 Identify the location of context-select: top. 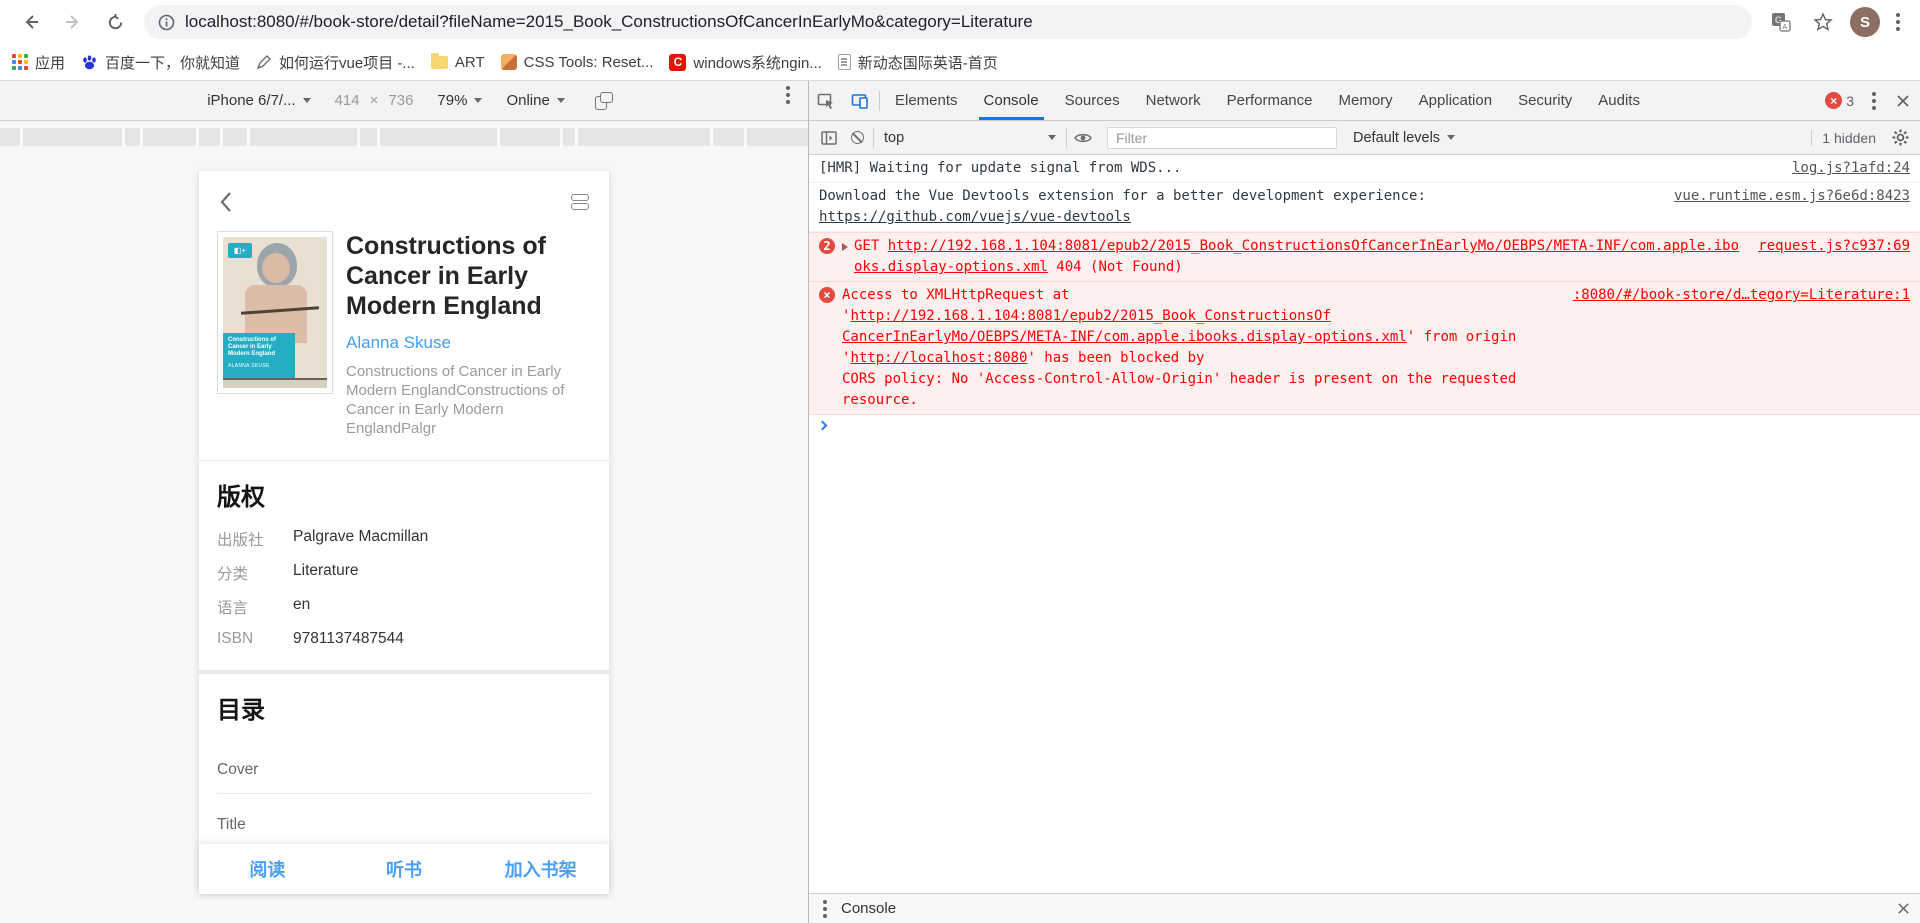
(970, 138).